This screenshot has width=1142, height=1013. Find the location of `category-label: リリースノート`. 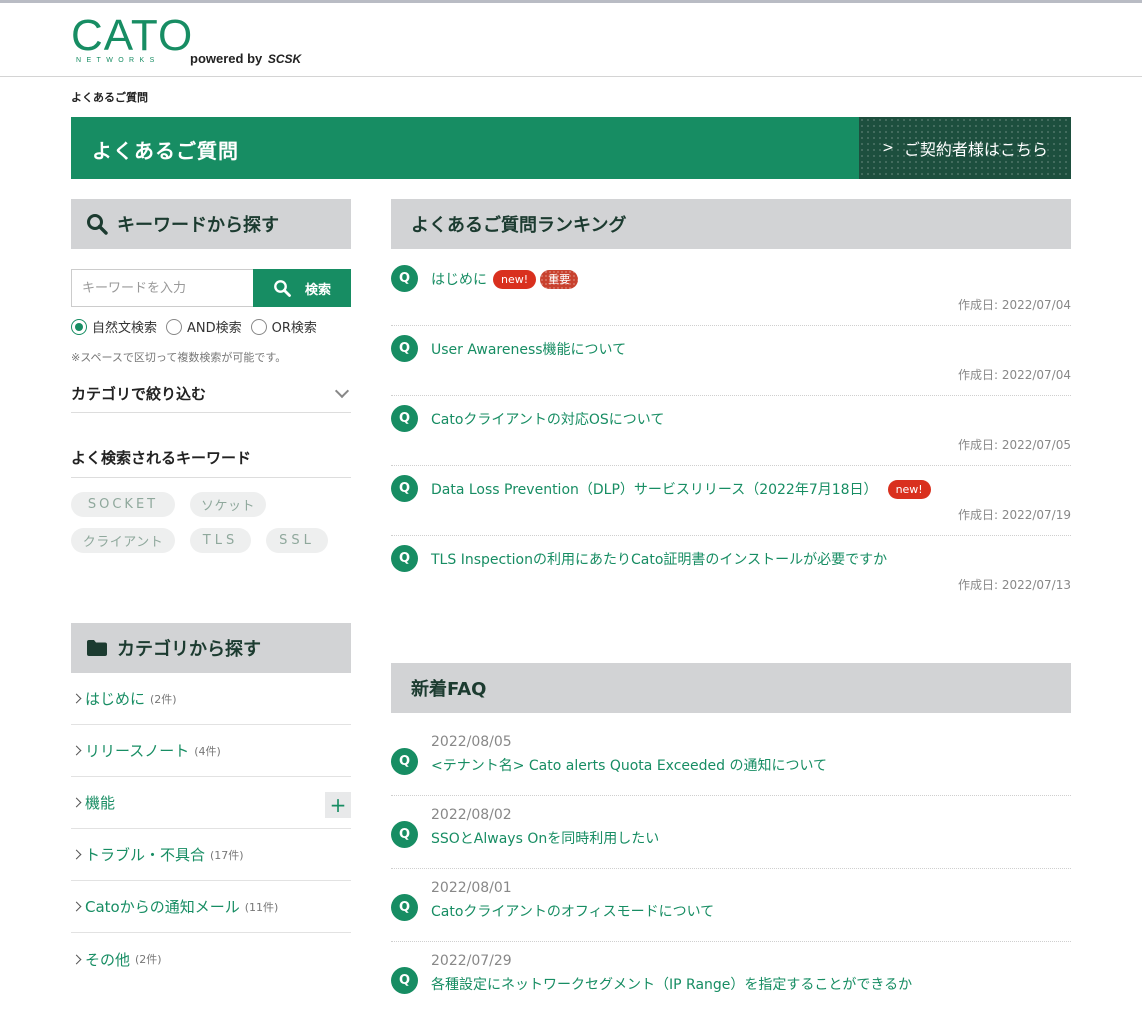

category-label: リリースノート is located at coordinates (137, 751).